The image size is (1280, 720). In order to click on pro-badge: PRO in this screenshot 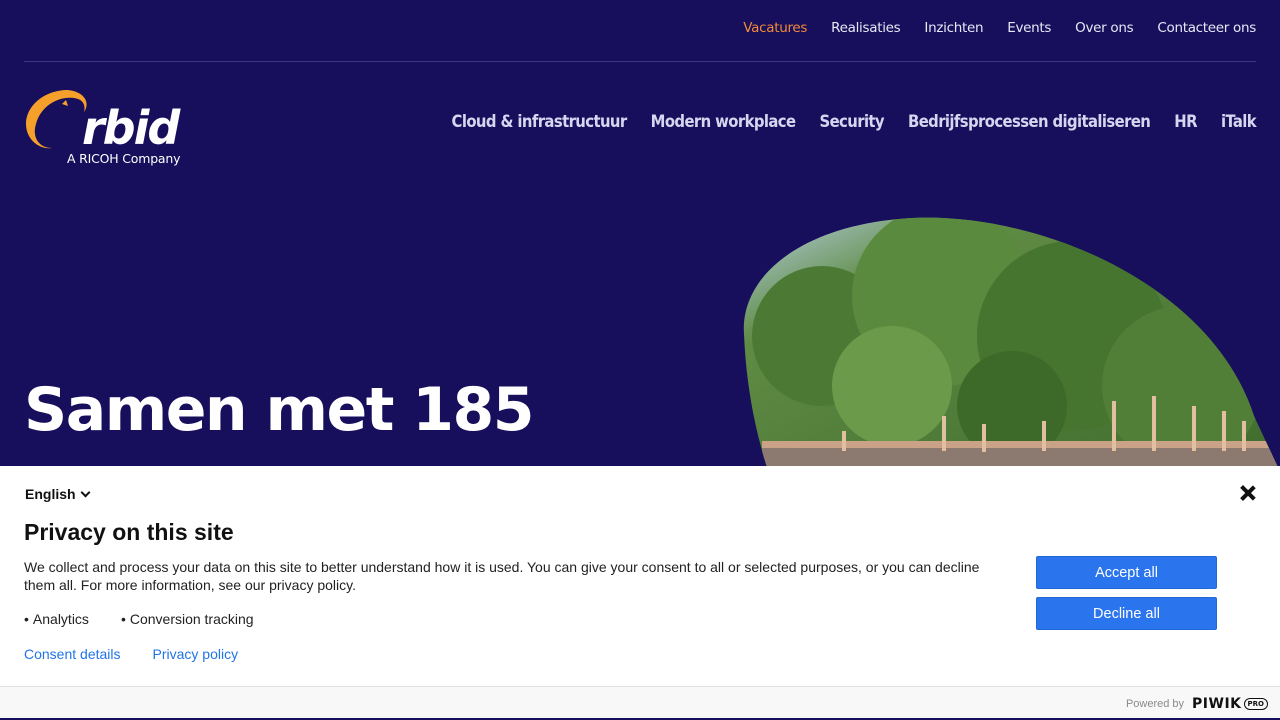, I will do `click(1255, 704)`.